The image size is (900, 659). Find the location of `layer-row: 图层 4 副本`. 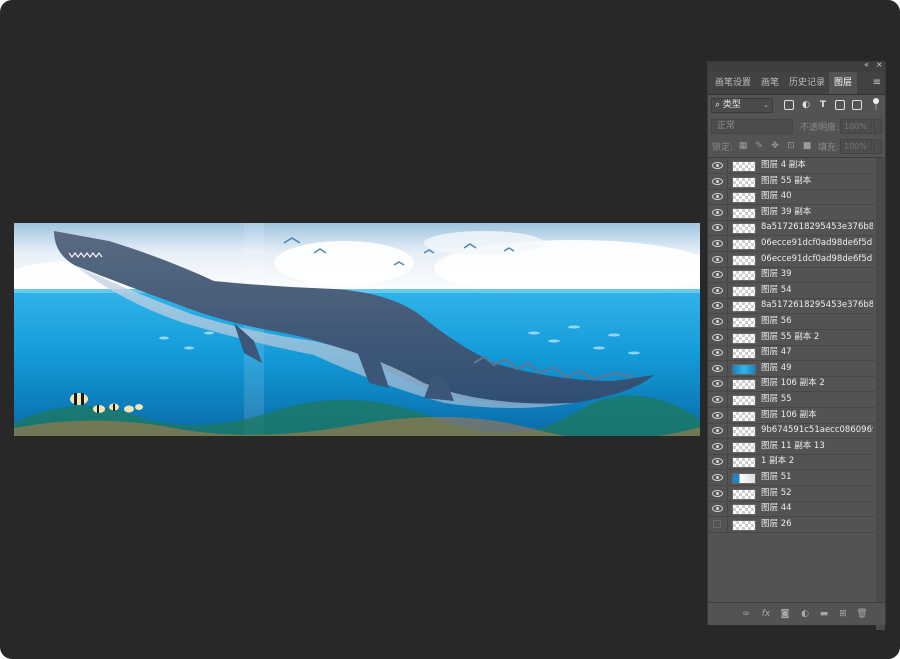

layer-row: 图层 4 副本 is located at coordinates (791, 166).